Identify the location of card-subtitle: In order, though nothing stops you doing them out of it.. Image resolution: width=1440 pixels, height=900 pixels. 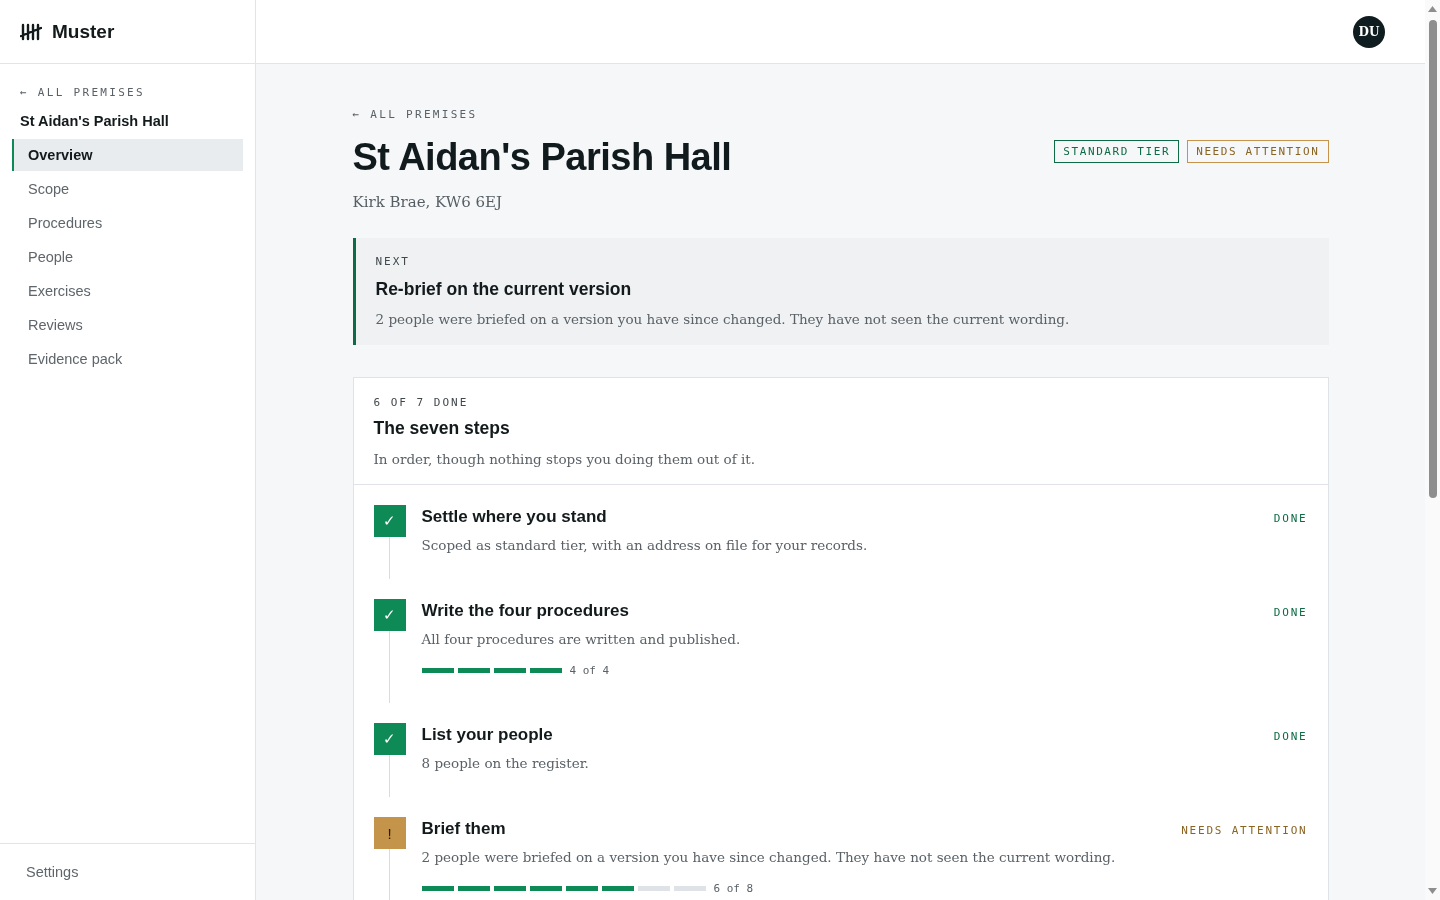
(565, 459).